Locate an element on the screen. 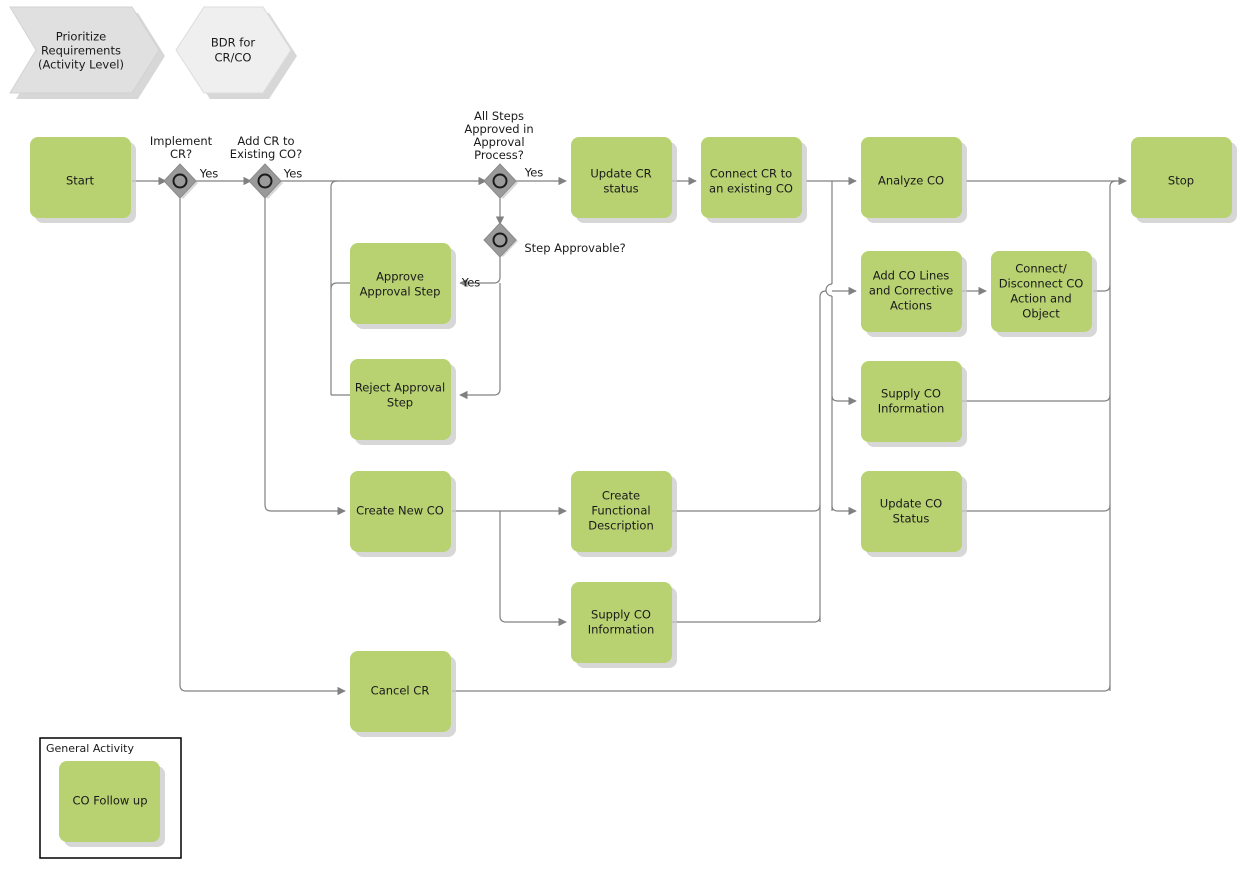  gateway-all-steps-approved-line-3: Process? is located at coordinates (499, 155).